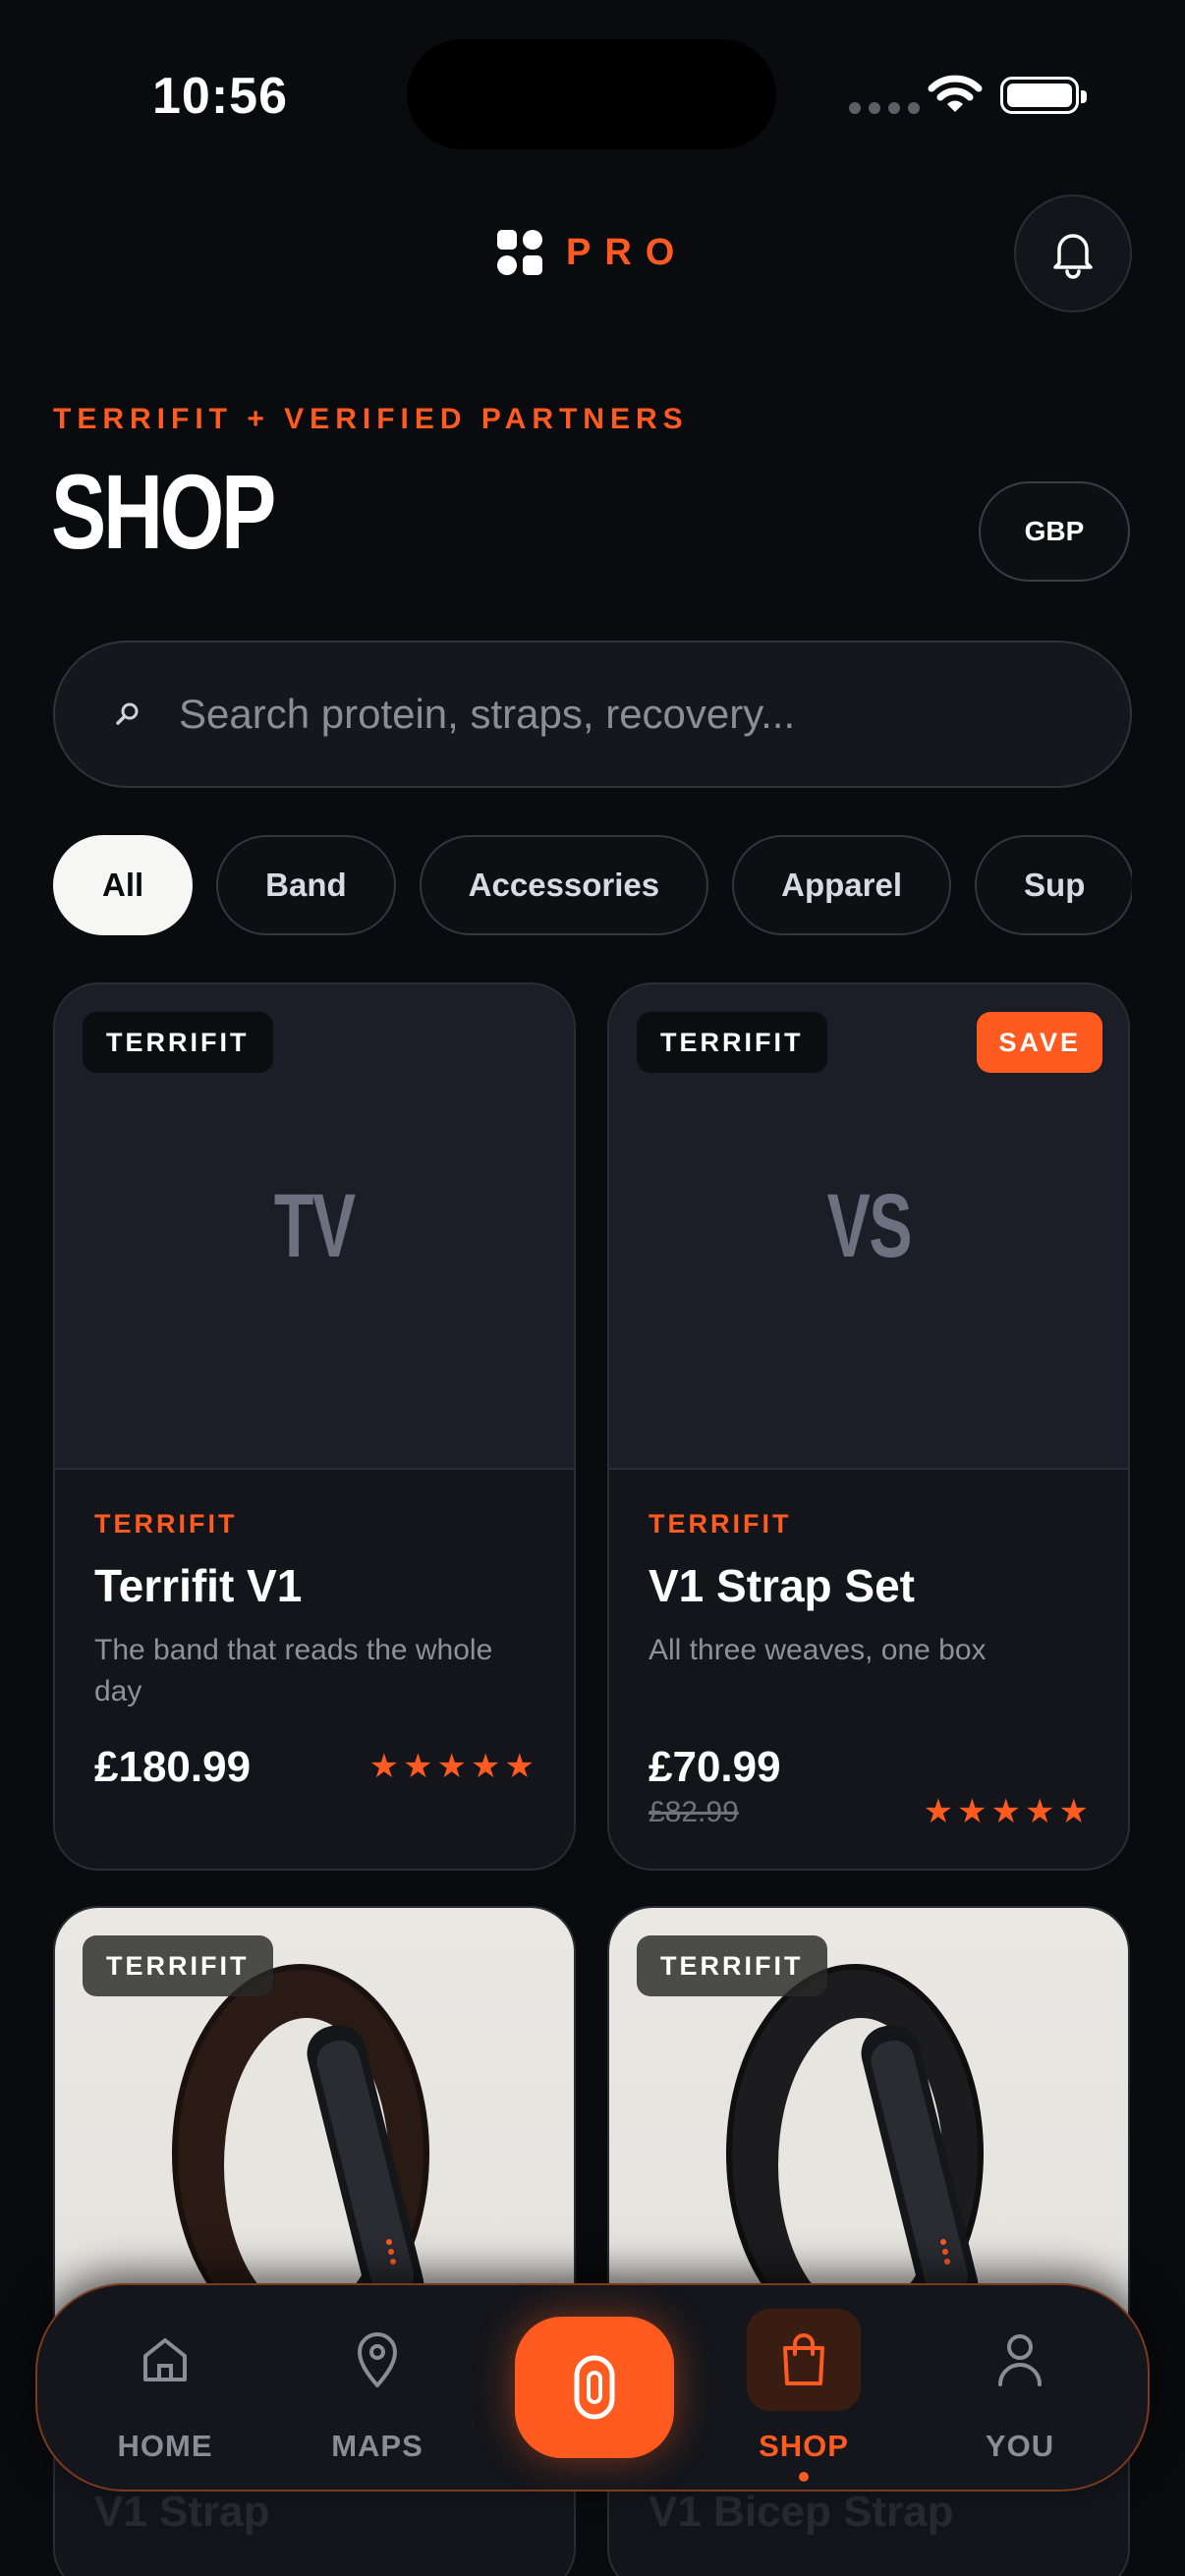 This screenshot has width=1185, height=2576. What do you see at coordinates (1054, 531) in the screenshot?
I see `currency-selector: GBP` at bounding box center [1054, 531].